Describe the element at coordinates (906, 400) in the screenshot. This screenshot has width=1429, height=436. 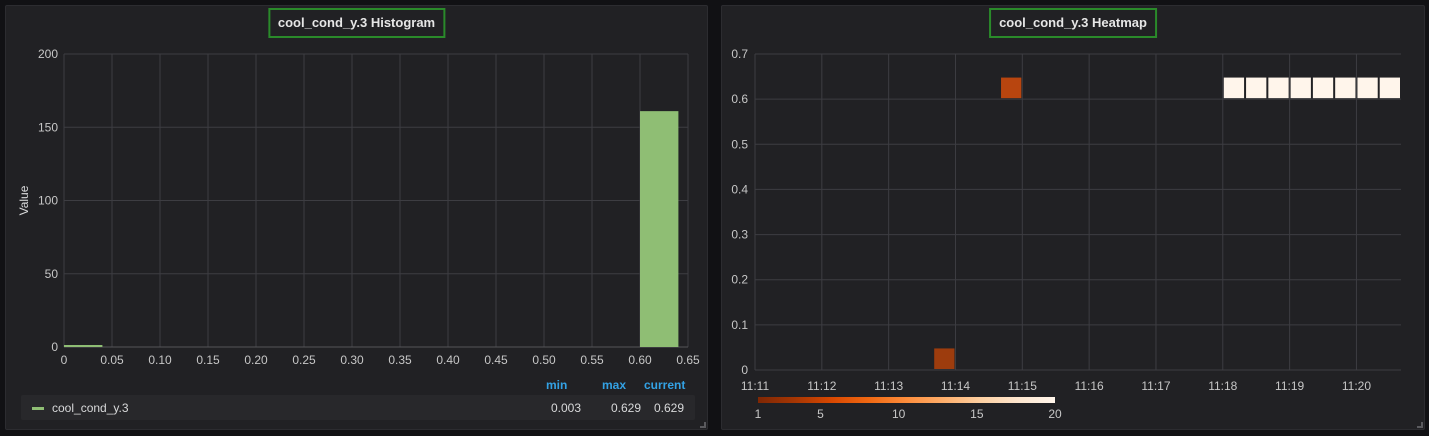
I see `color-scale-bar` at that location.